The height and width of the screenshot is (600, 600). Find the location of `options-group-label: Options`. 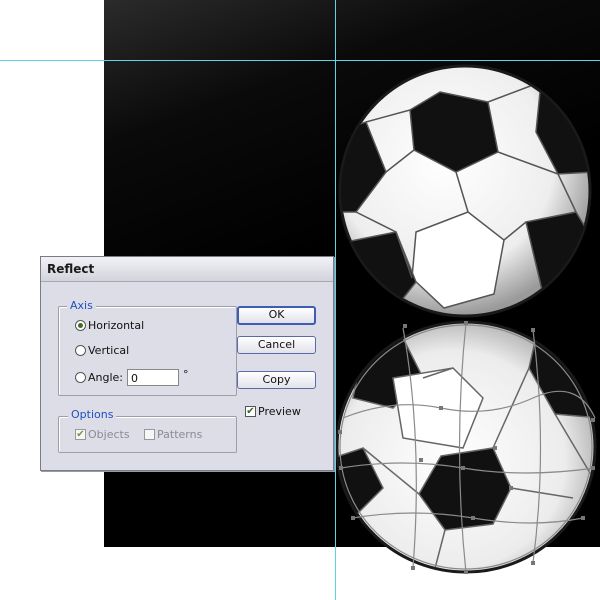

options-group-label: Options is located at coordinates (92, 414).